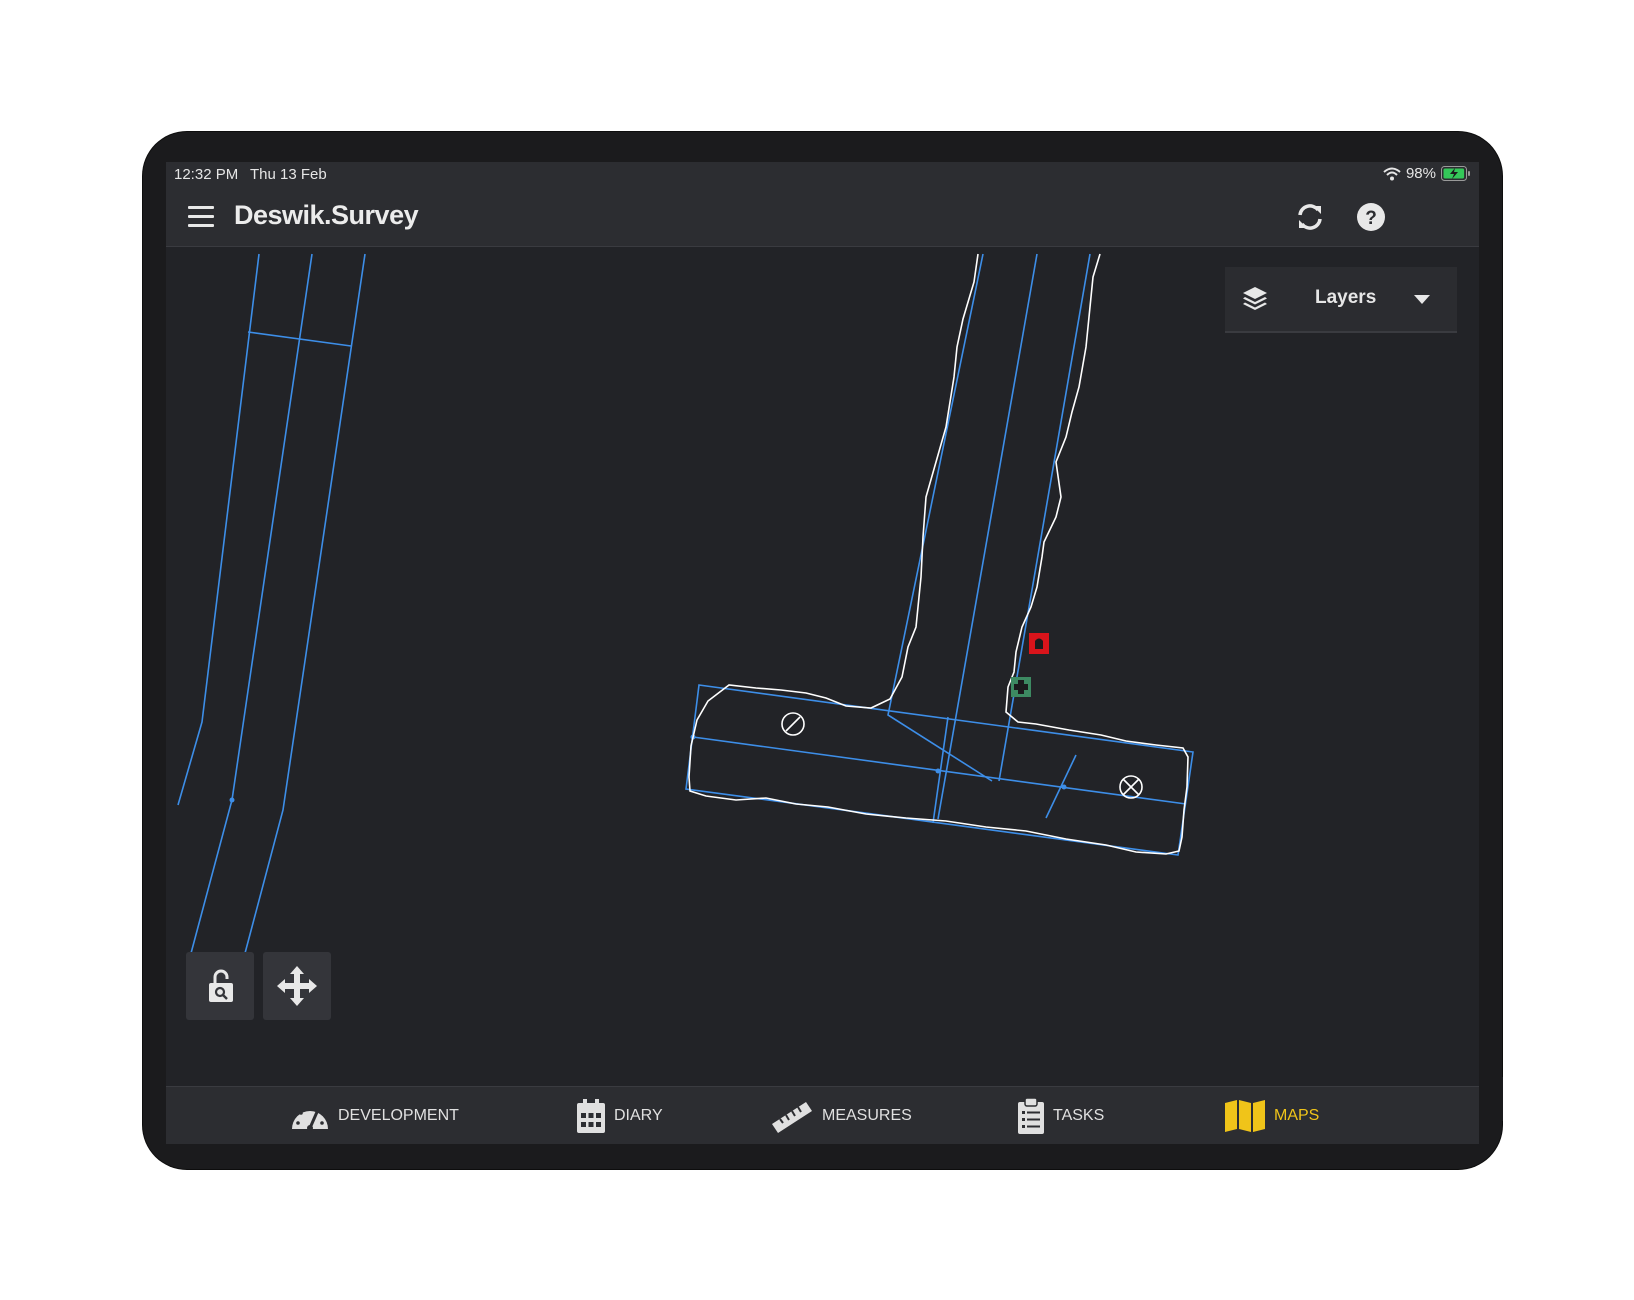 The height and width of the screenshot is (1300, 1634). What do you see at coordinates (206, 174) in the screenshot?
I see `status-time: 12:32 PM` at bounding box center [206, 174].